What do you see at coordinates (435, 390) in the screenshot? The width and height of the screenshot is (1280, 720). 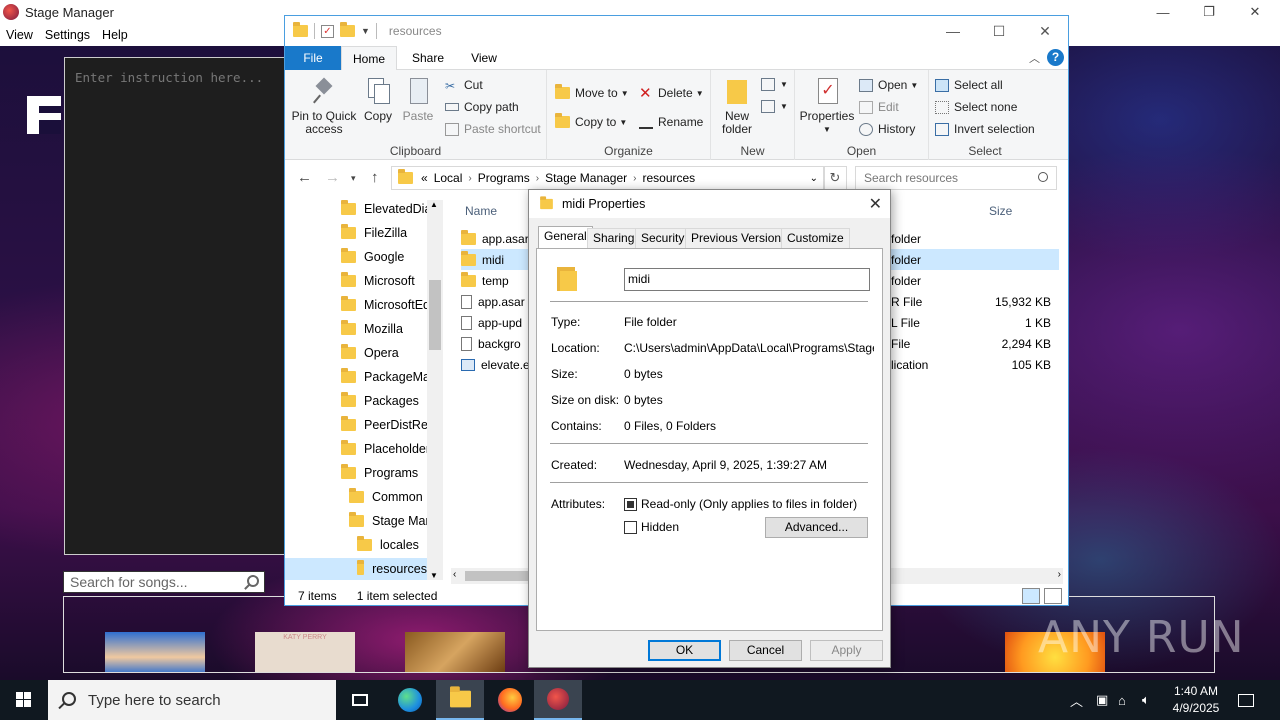 I see `nav-scrollbar: ▲ ▼` at bounding box center [435, 390].